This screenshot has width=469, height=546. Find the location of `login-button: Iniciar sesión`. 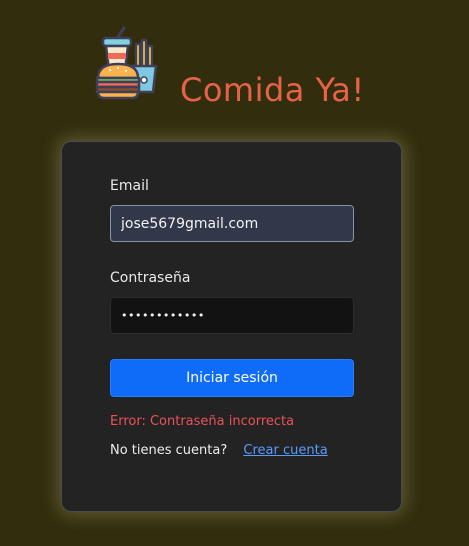

login-button: Iniciar sesión is located at coordinates (232, 378).